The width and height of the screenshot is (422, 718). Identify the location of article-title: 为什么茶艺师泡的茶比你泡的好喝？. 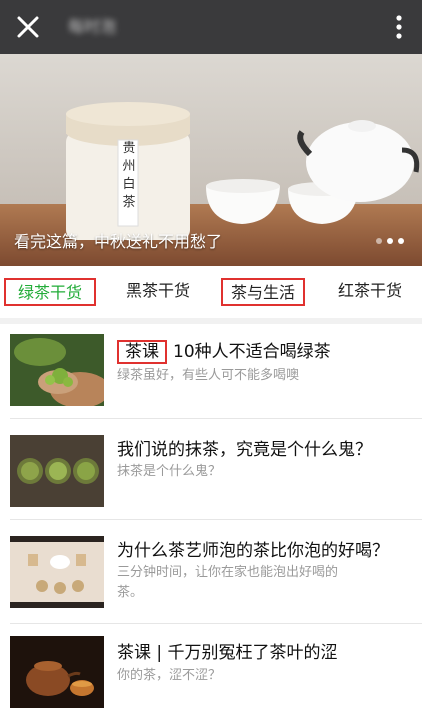
(253, 551).